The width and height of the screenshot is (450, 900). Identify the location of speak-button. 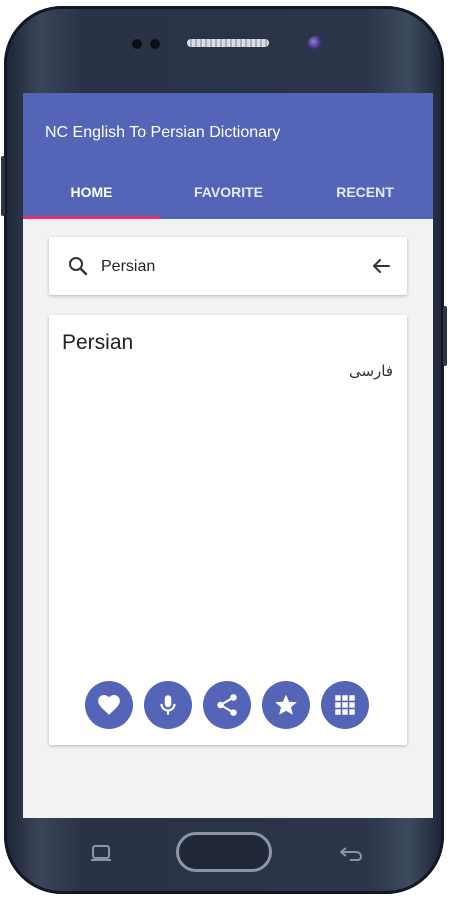
(168, 705).